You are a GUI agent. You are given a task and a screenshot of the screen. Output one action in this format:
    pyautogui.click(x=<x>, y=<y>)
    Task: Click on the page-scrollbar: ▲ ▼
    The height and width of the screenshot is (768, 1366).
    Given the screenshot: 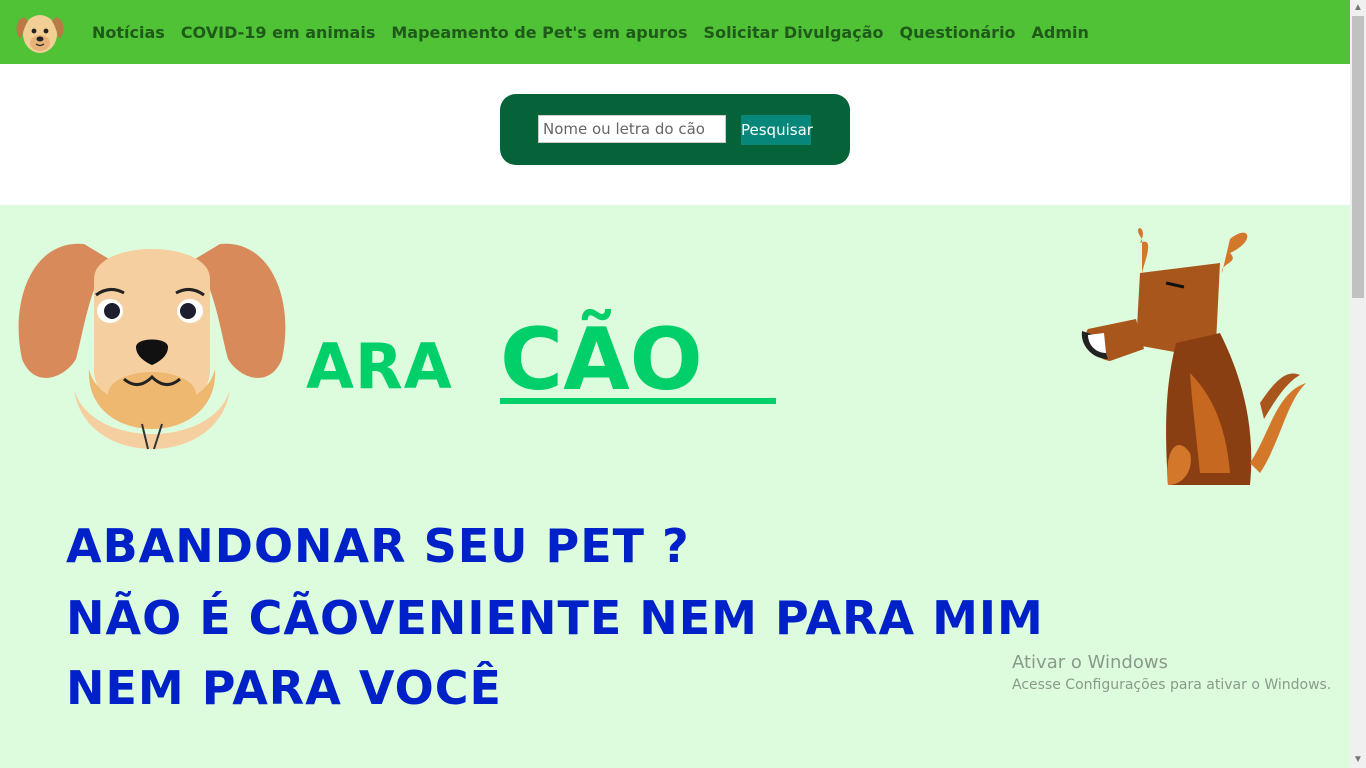 What is the action you would take?
    pyautogui.click(x=1358, y=384)
    